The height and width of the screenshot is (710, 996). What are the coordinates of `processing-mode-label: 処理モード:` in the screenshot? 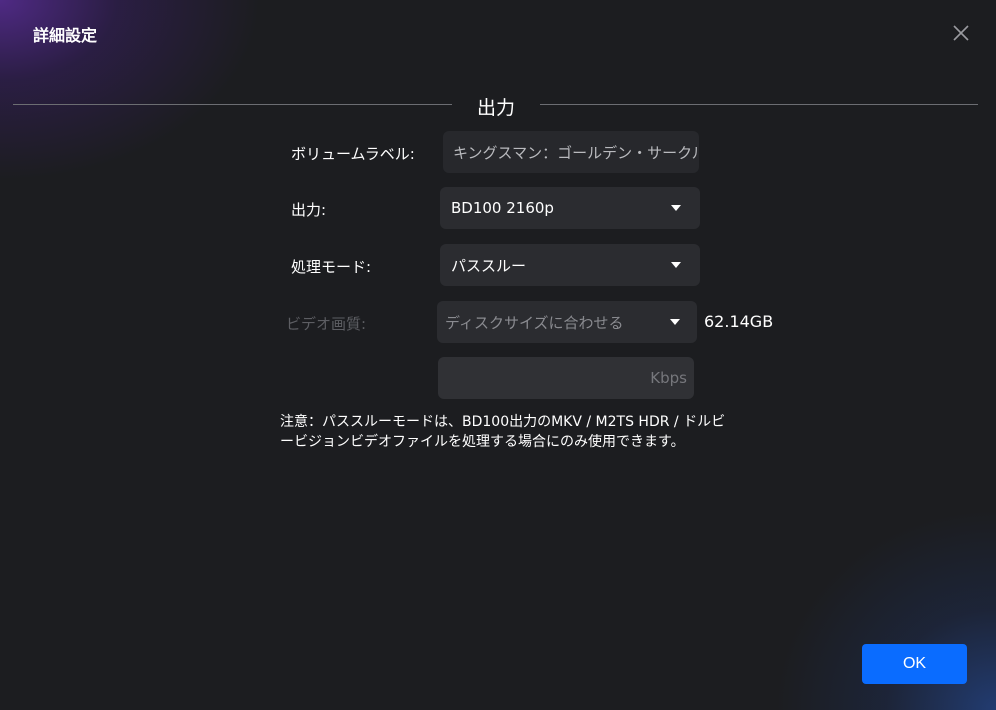 It's located at (331, 267).